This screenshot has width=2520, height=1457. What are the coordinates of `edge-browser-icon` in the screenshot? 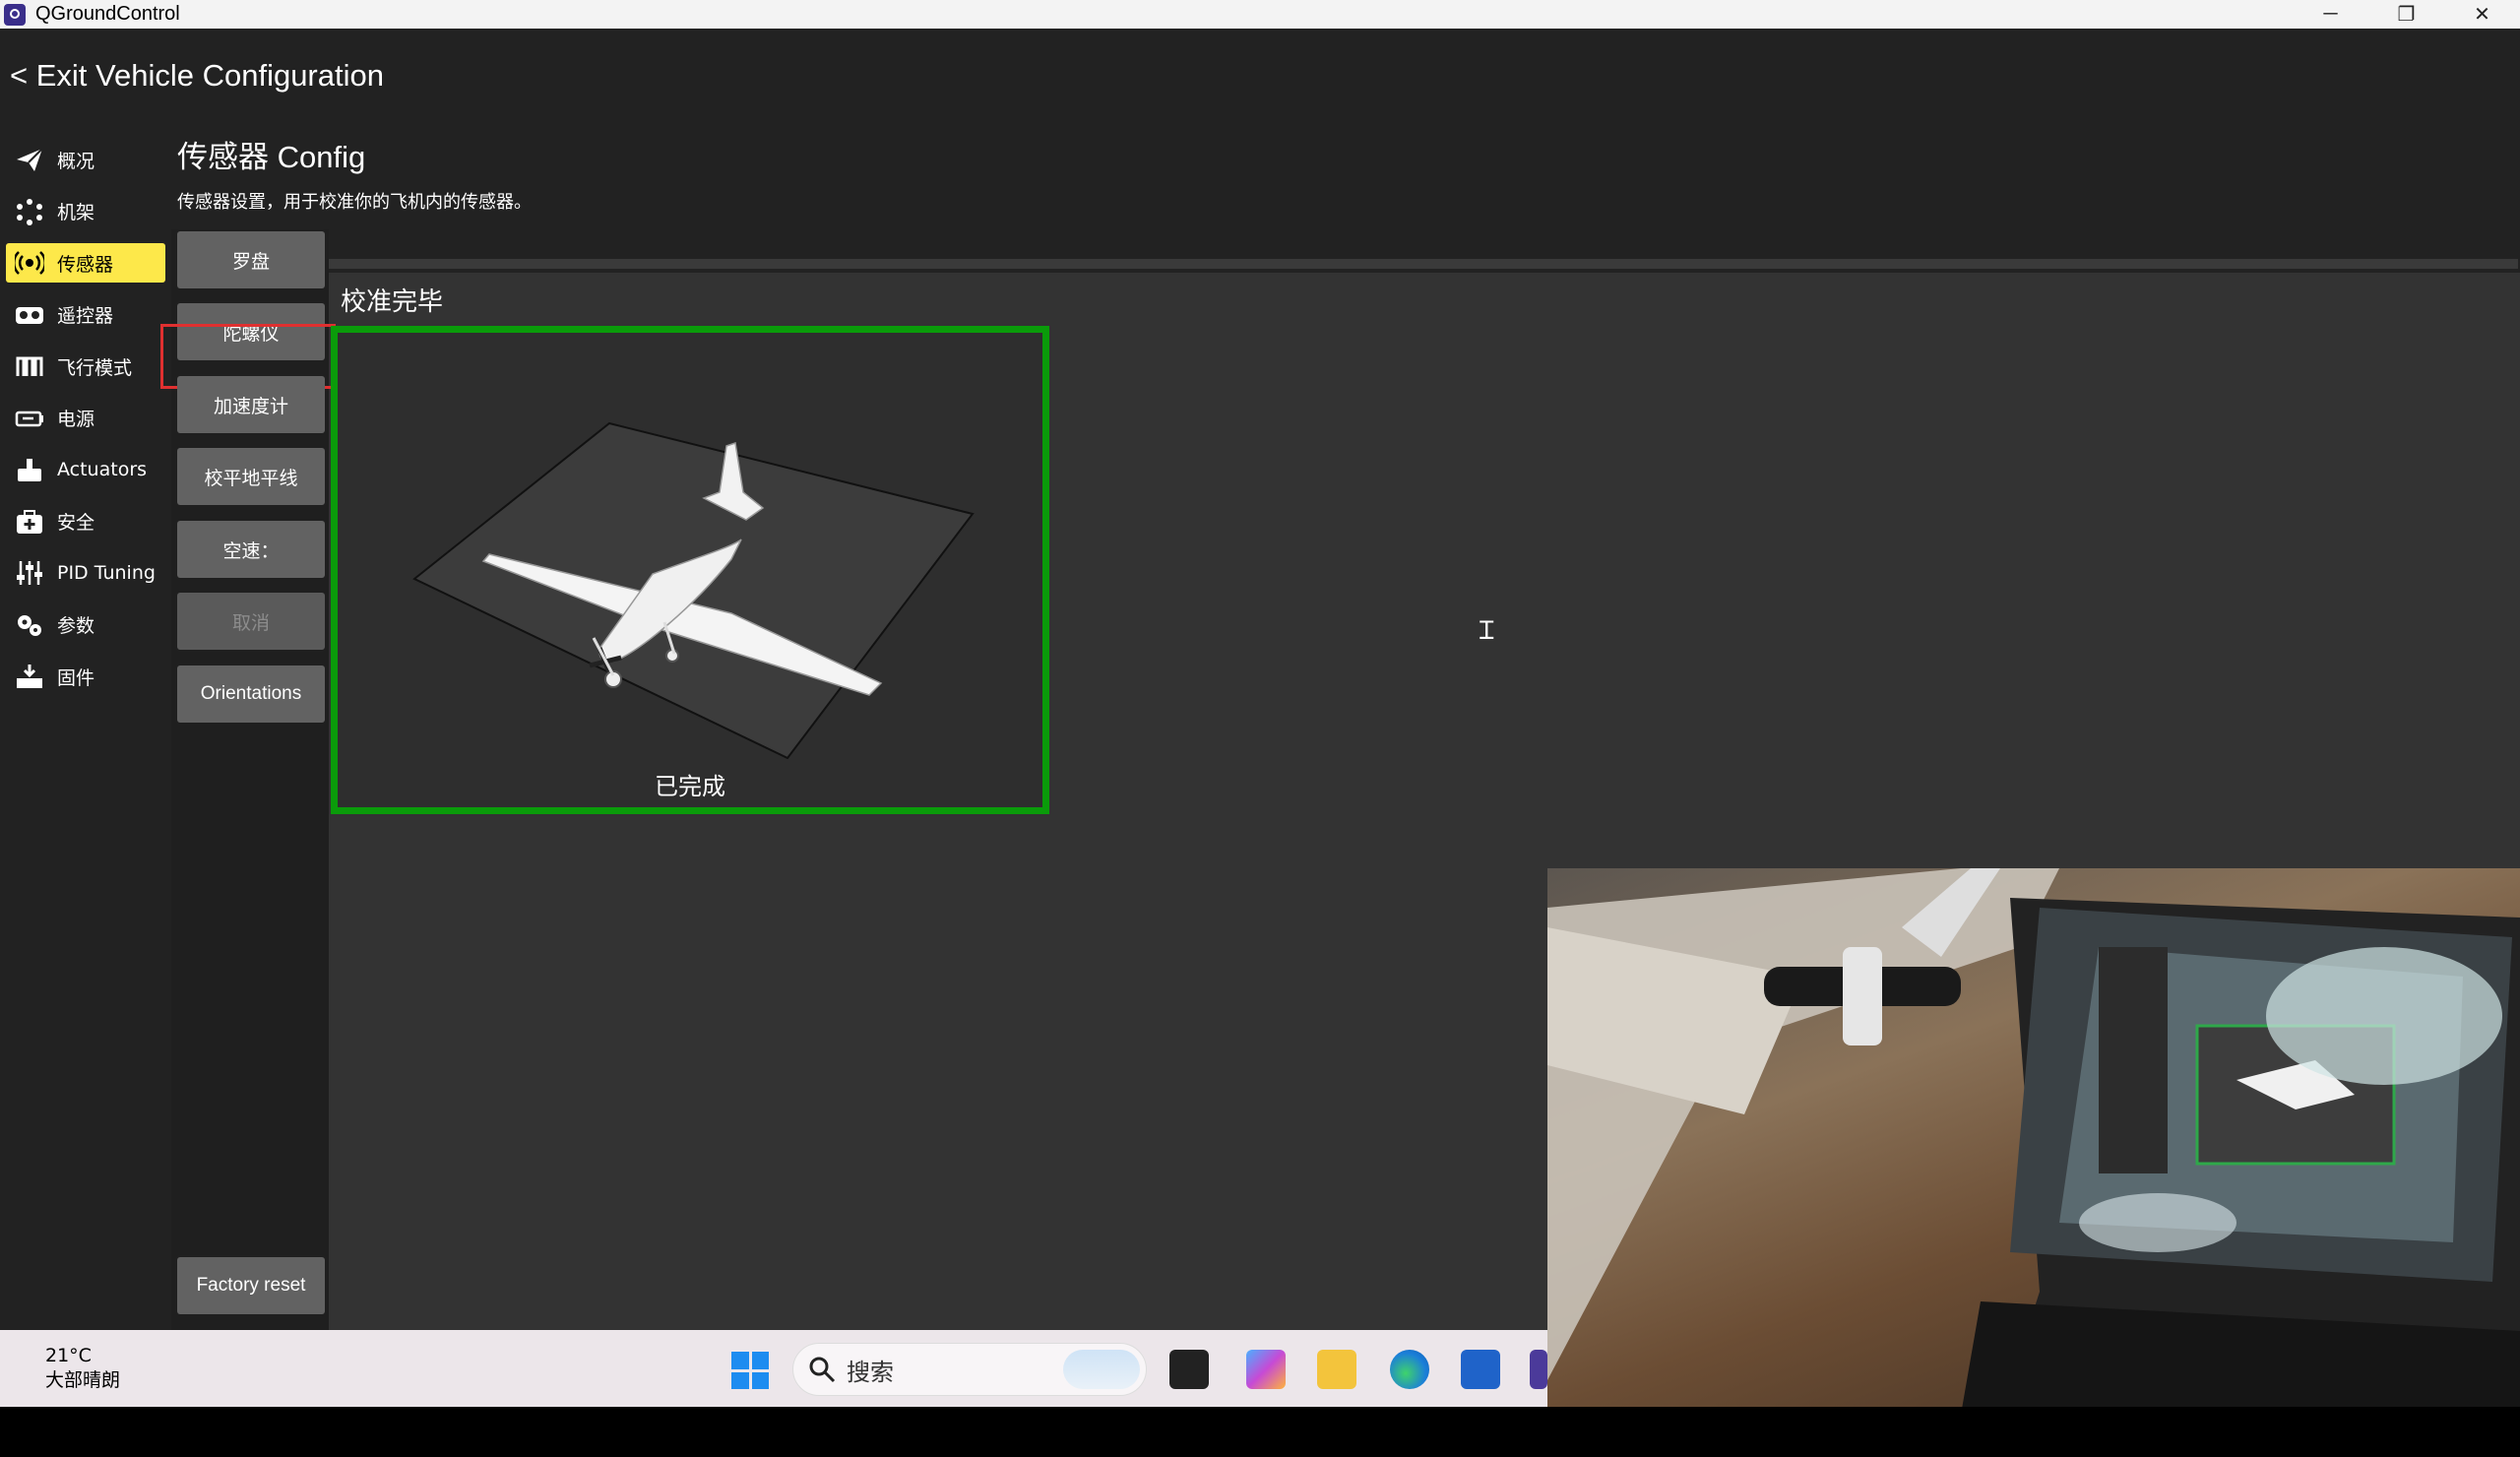 It's located at (1409, 1369).